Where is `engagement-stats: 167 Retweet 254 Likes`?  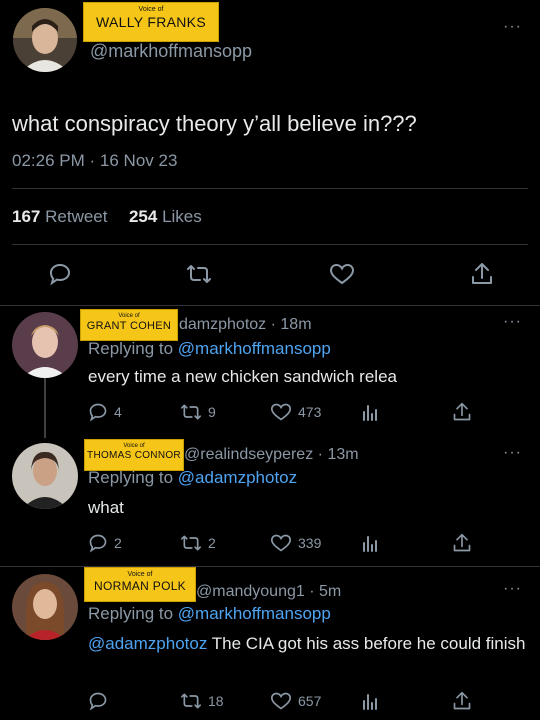 engagement-stats: 167 Retweet 254 Likes is located at coordinates (107, 217).